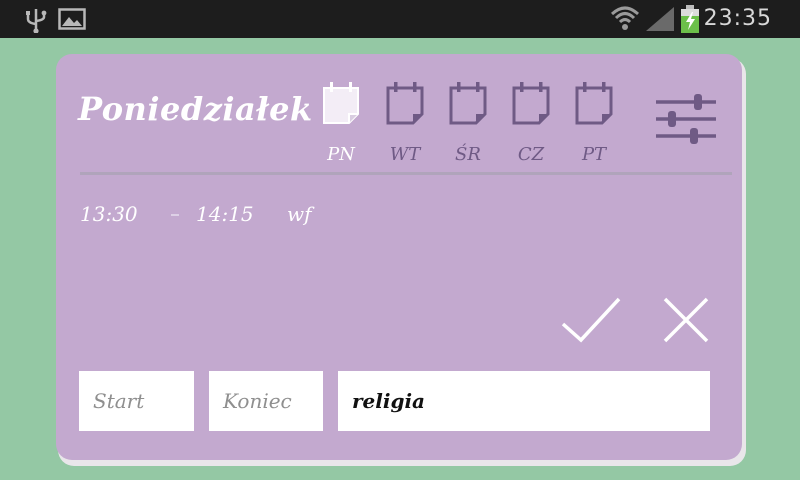 The width and height of the screenshot is (800, 480). Describe the element at coordinates (36, 21) in the screenshot. I see `usb-icon` at that location.